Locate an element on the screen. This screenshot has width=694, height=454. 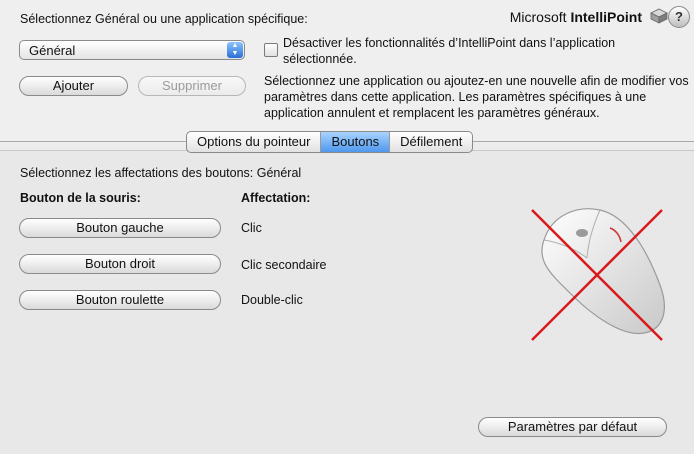
tab-pointer-options: Options du pointeur is located at coordinates (254, 142).